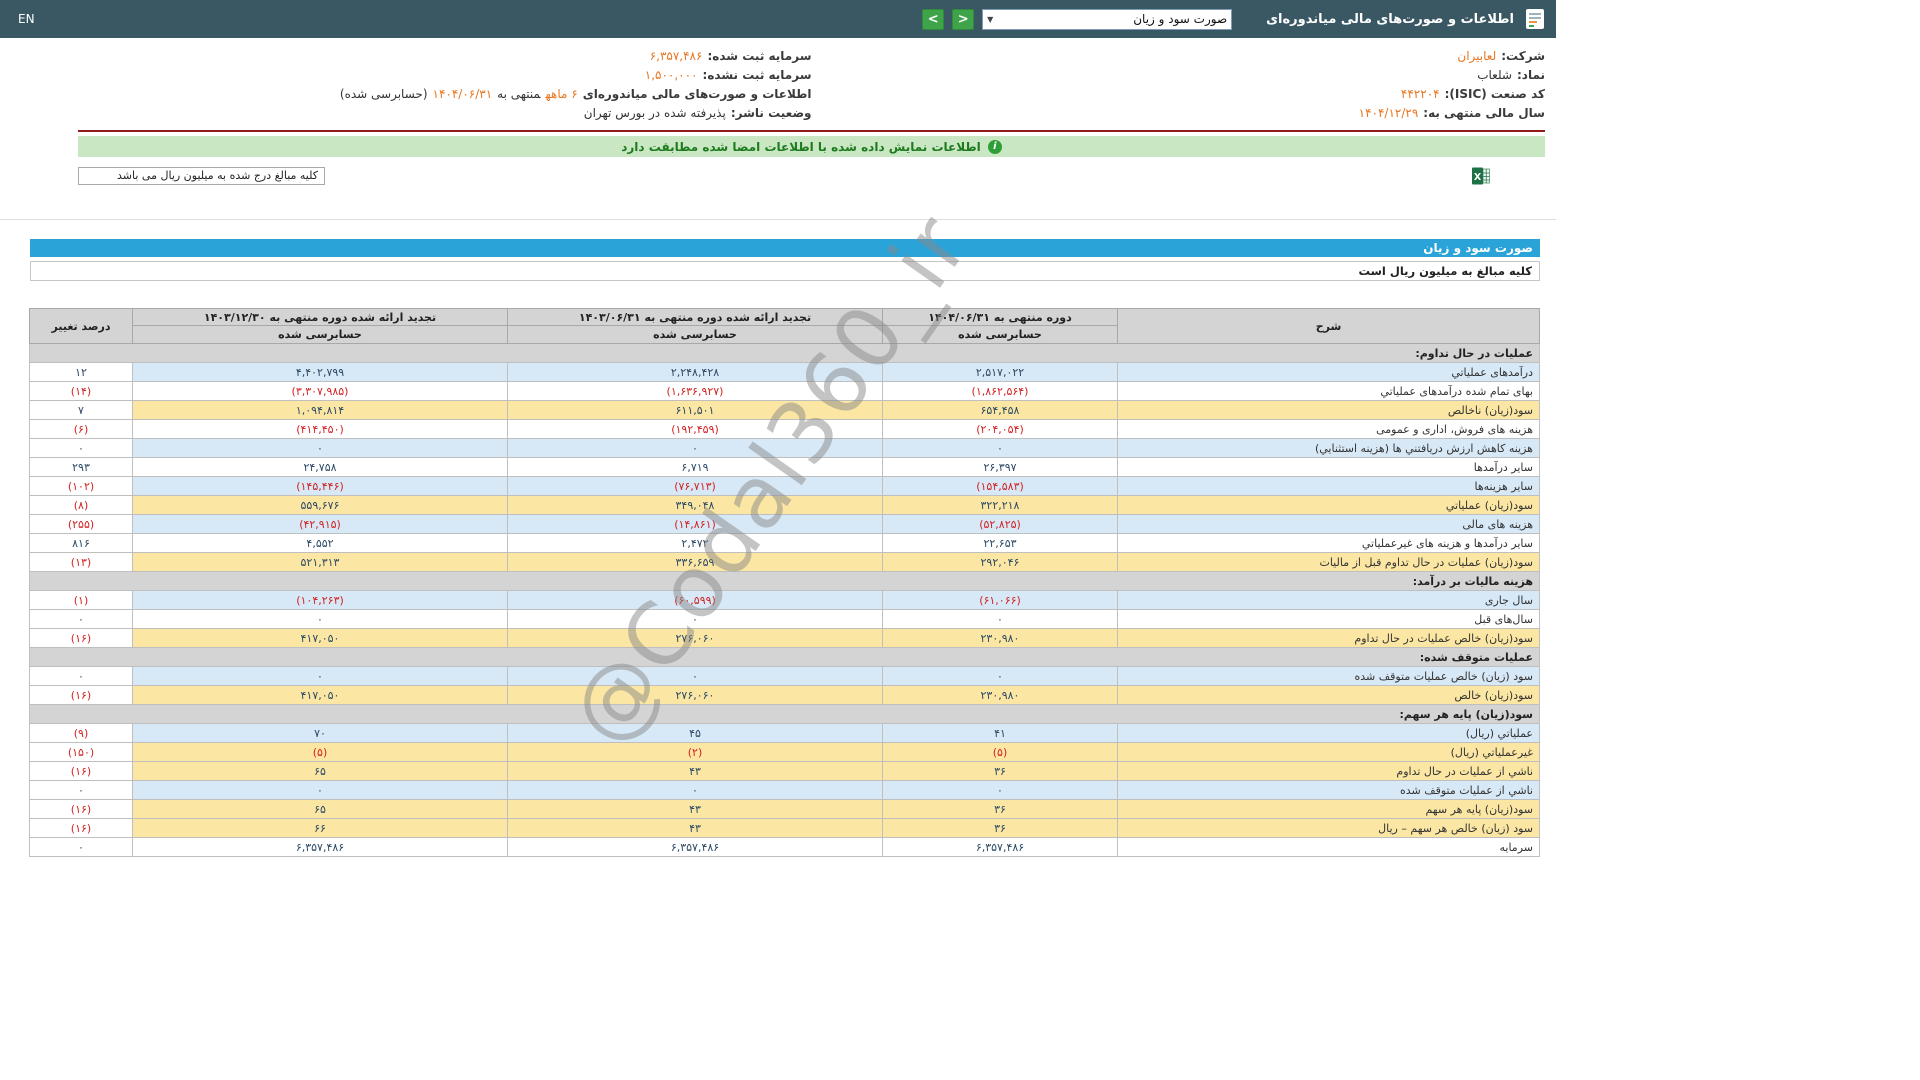  Describe the element at coordinates (695, 543) in the screenshot. I see `cell-value: ۲,۴۷۲` at that location.